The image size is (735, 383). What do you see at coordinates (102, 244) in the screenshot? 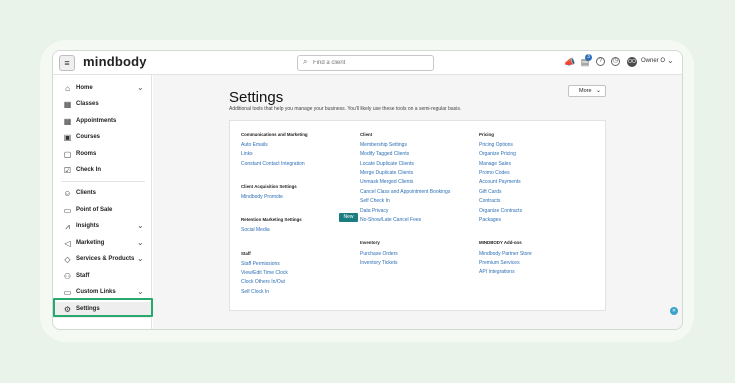
I see `sidebar-item-marketing: ◁ Marketing ⌄` at bounding box center [102, 244].